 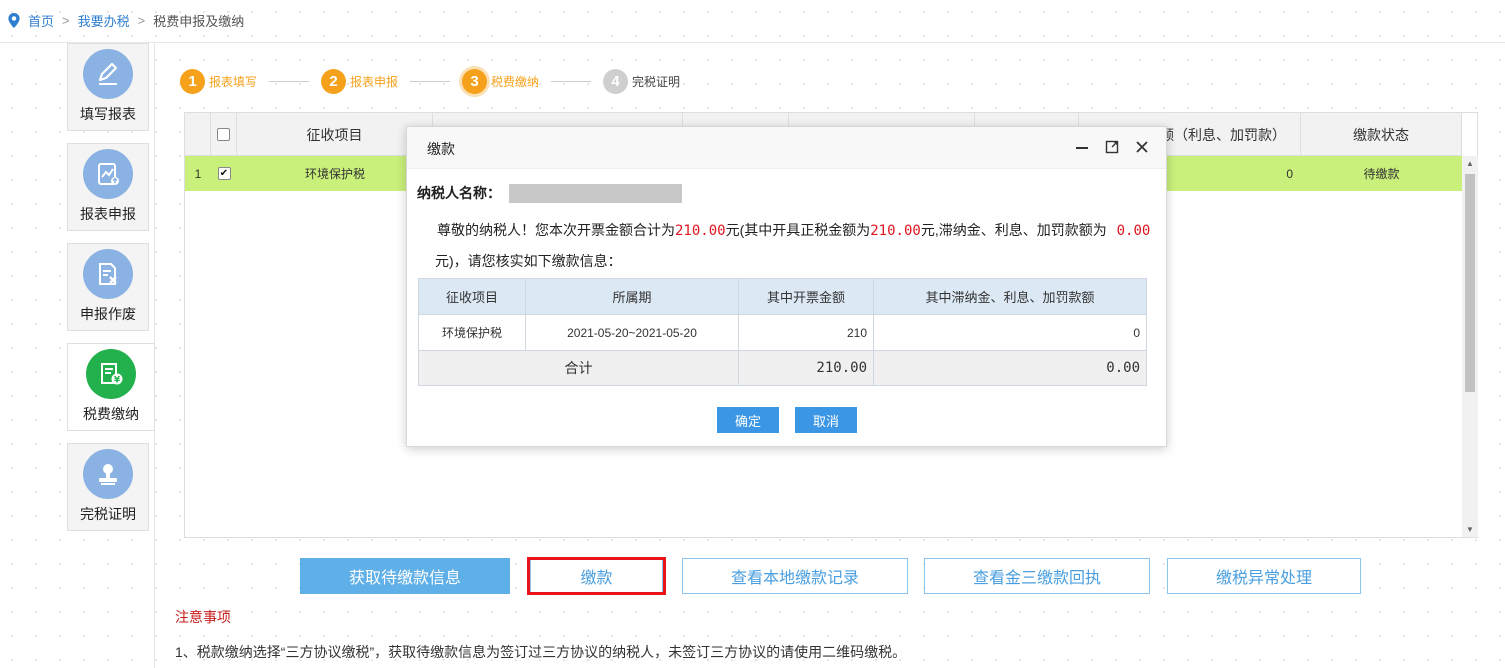 I want to click on sidebar-item-label: 完税证明, so click(x=108, y=514).